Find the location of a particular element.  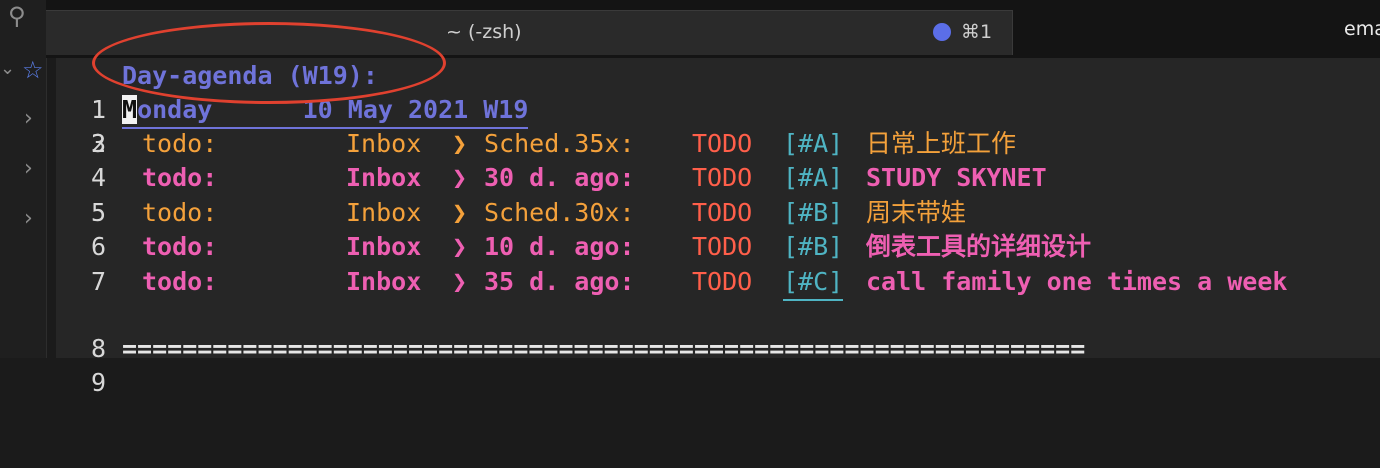

line-number: 4 is located at coordinates (98, 178).